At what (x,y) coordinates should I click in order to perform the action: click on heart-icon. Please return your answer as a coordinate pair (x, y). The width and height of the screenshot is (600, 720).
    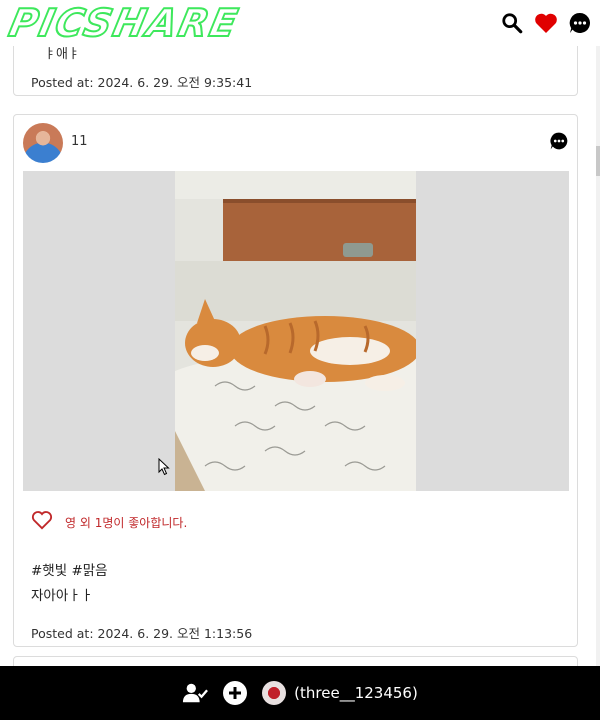
    Looking at the image, I should click on (546, 23).